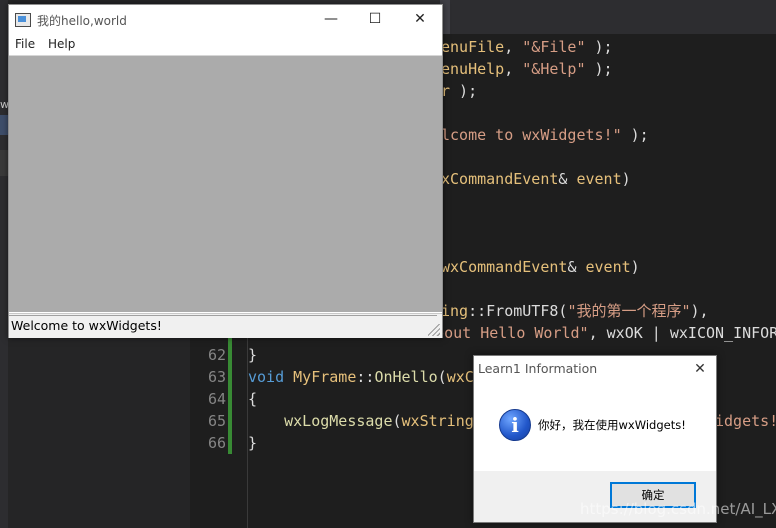 The image size is (776, 528). Describe the element at coordinates (540, 267) in the screenshot. I see `code-fragment: wxCommandEvent& event)` at that location.